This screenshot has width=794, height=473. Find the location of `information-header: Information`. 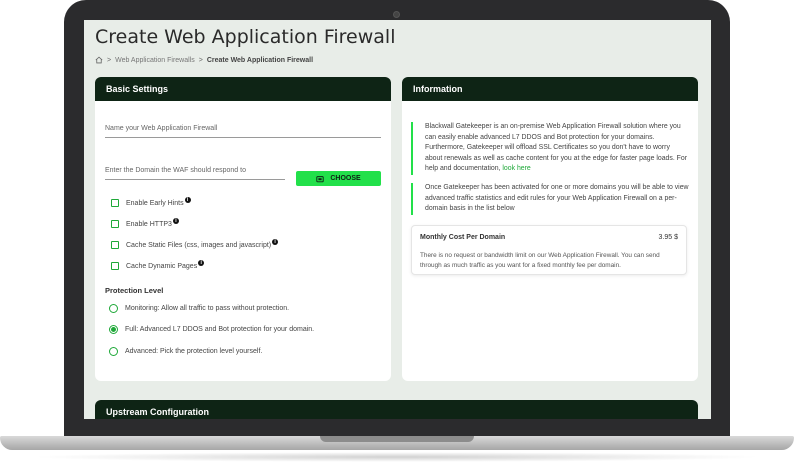

information-header: Information is located at coordinates (550, 89).